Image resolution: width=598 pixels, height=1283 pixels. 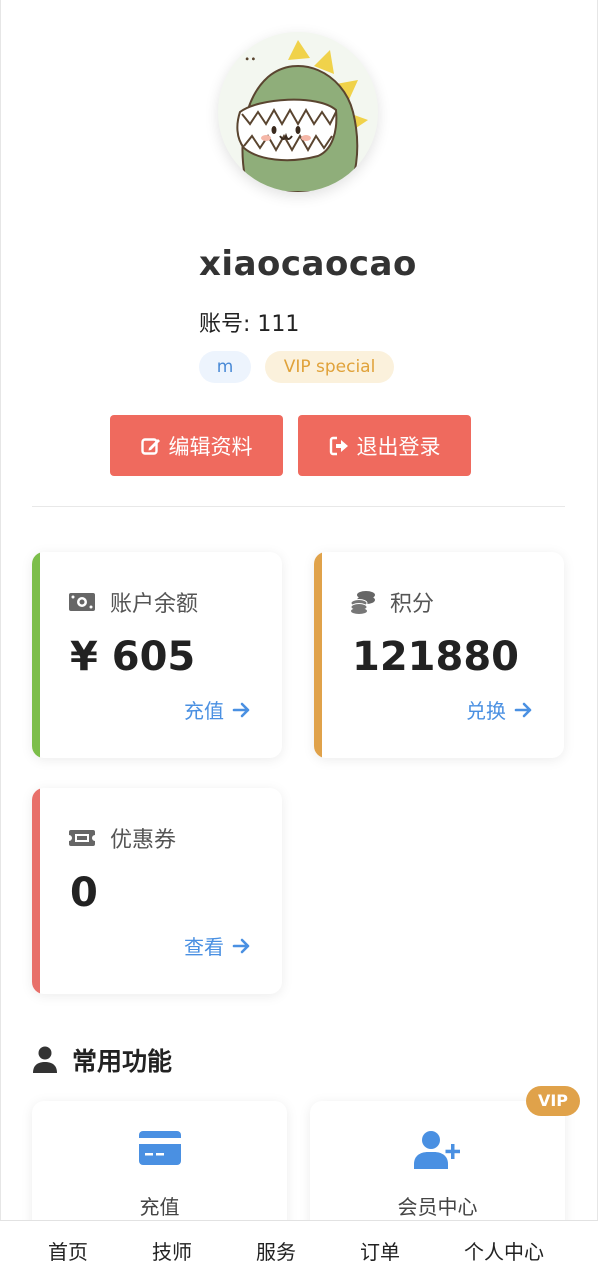 What do you see at coordinates (276, 1251) in the screenshot?
I see `tab-services: 服务` at bounding box center [276, 1251].